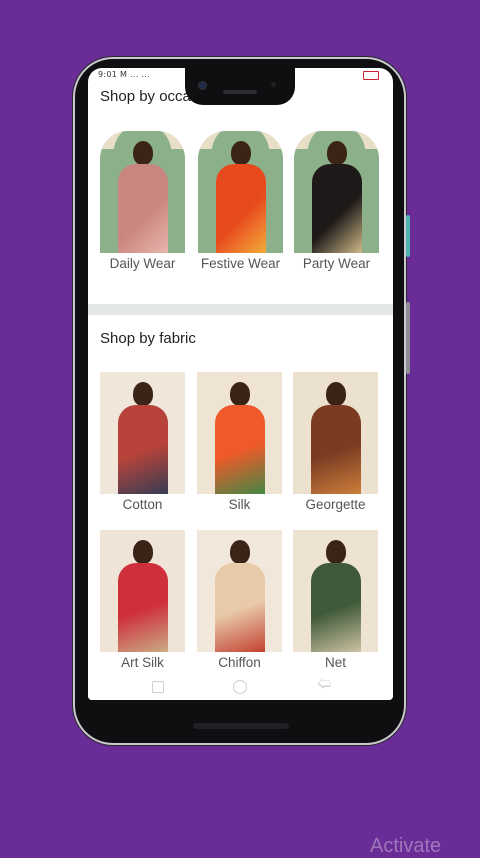  I want to click on occasion-label: Daily Wear, so click(142, 263).